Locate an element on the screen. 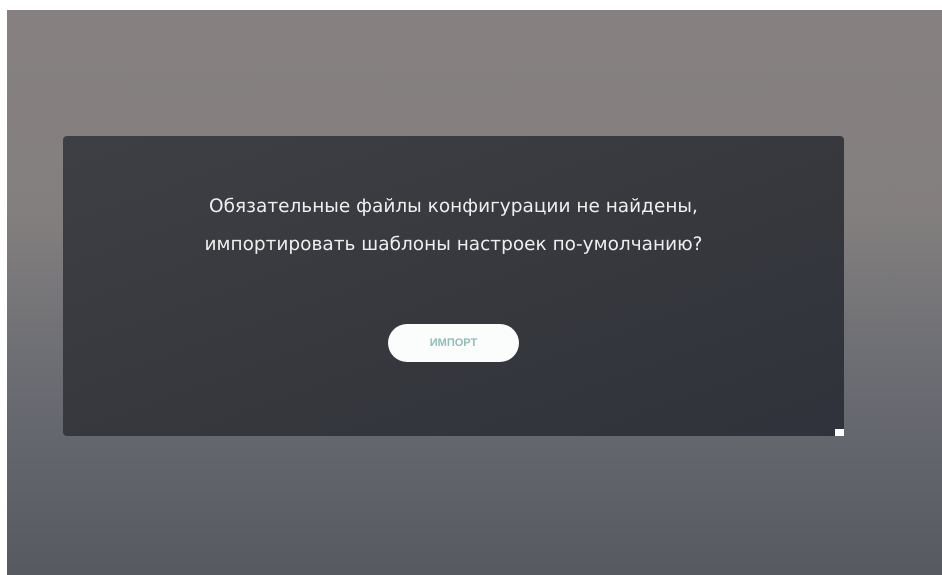 The width and height of the screenshot is (942, 575). resize-handle is located at coordinates (839, 432).